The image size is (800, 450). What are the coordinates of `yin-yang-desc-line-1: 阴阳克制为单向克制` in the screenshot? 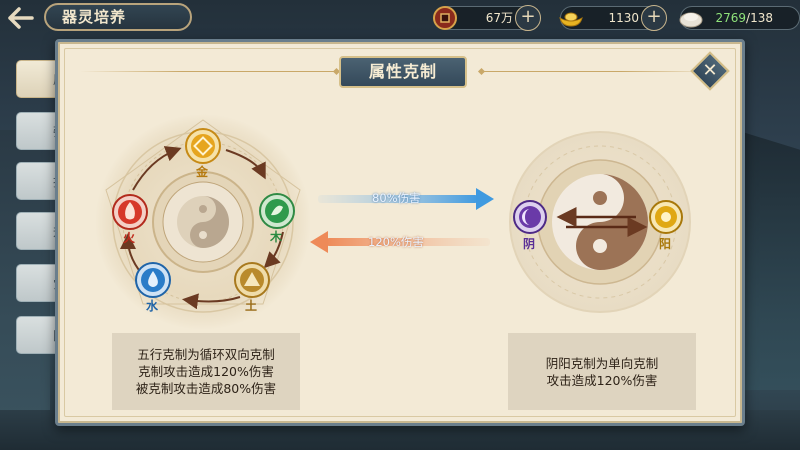 It's located at (602, 363).